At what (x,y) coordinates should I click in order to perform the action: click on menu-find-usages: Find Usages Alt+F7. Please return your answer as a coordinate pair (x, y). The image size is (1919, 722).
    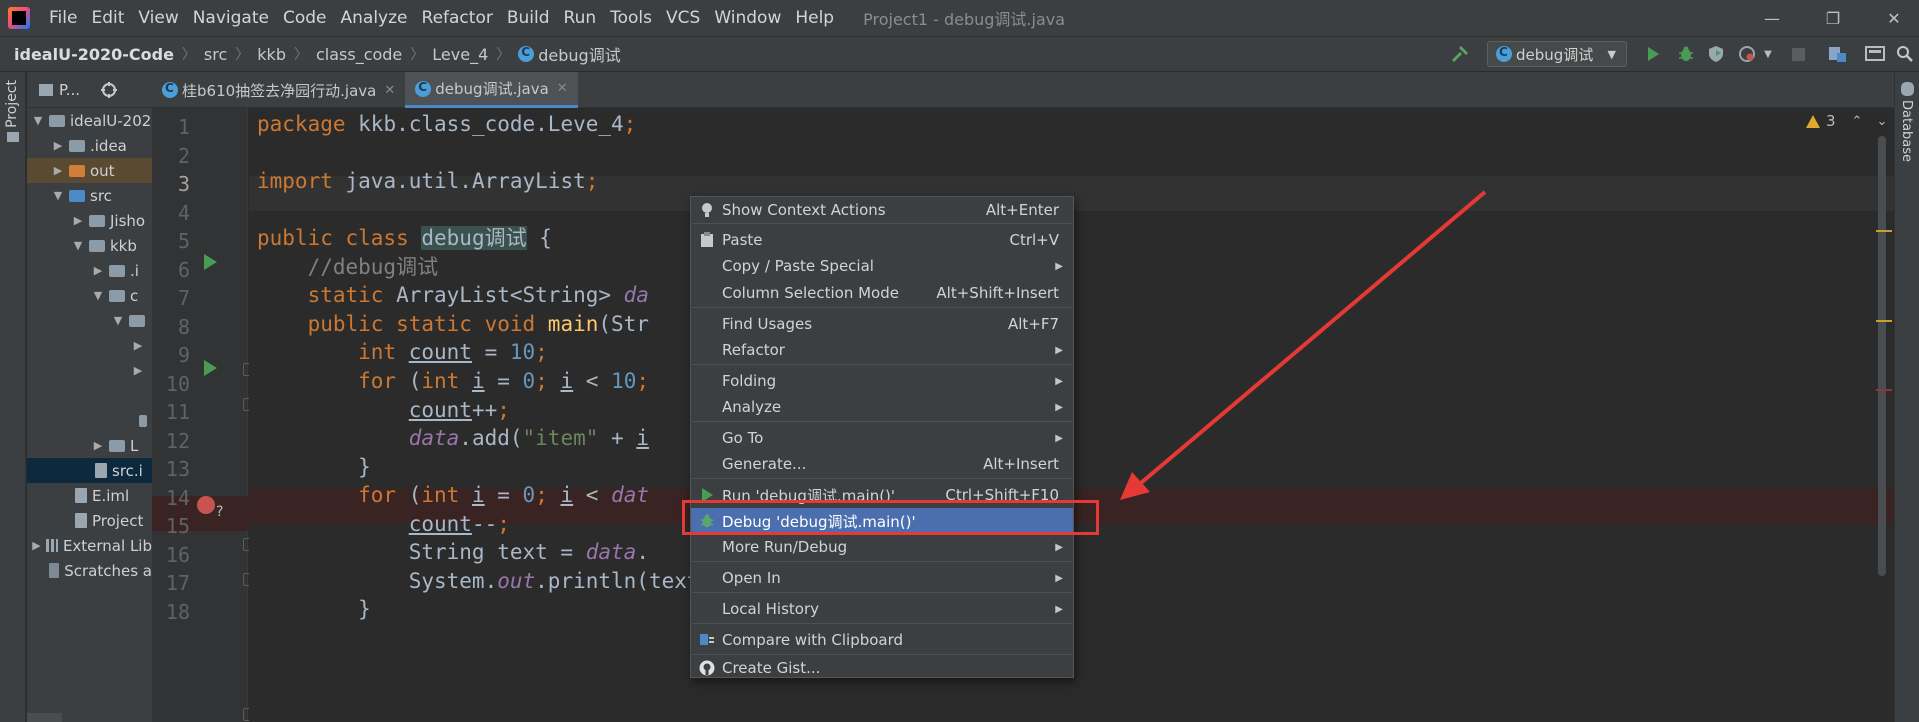
    Looking at the image, I should click on (882, 324).